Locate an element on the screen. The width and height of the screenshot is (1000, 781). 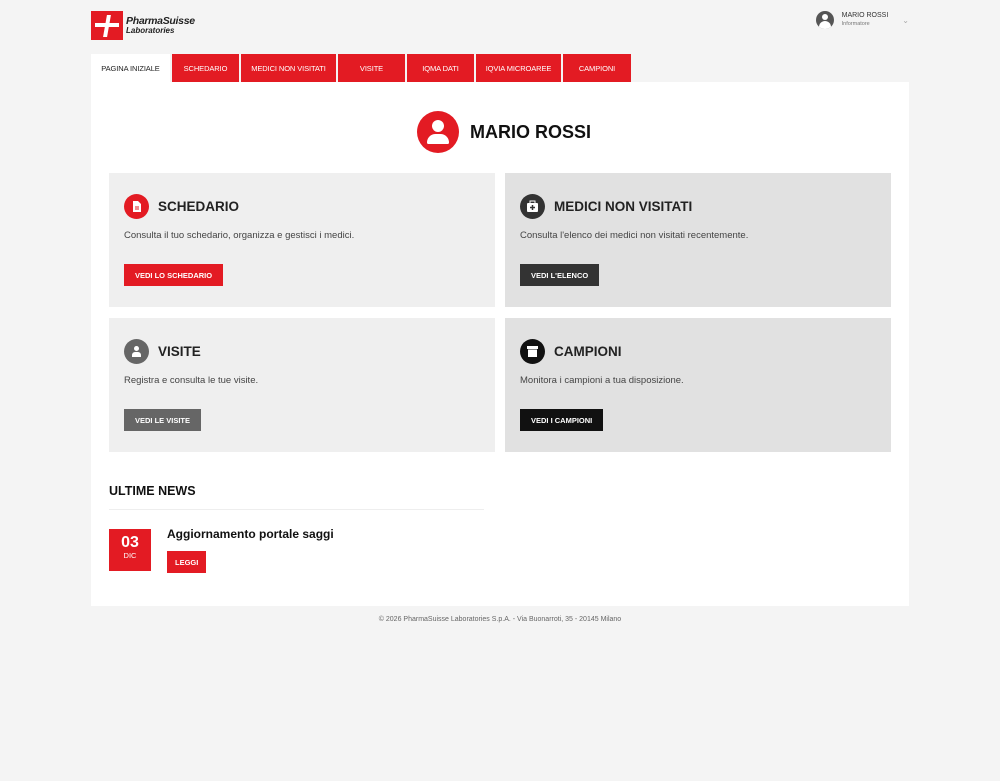
card-description: Registra e consulta le tue visite. is located at coordinates (191, 380).